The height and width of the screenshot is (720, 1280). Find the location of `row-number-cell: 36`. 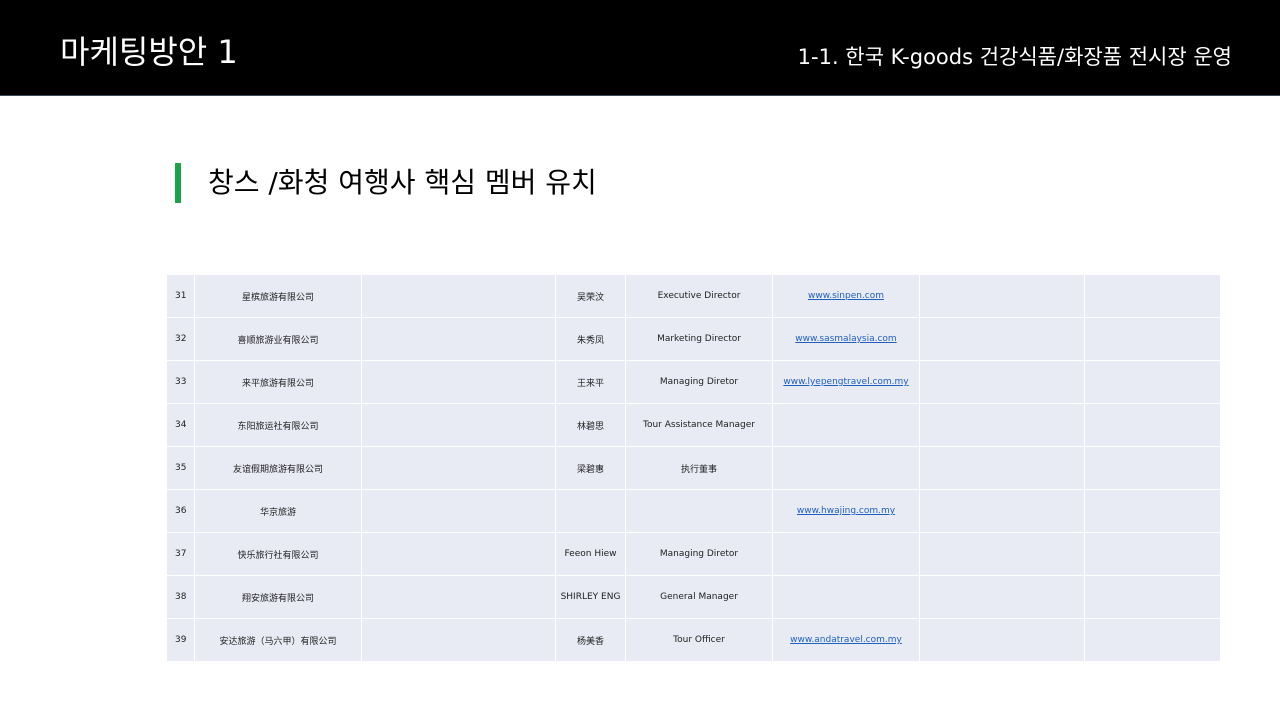

row-number-cell: 36 is located at coordinates (180, 511).